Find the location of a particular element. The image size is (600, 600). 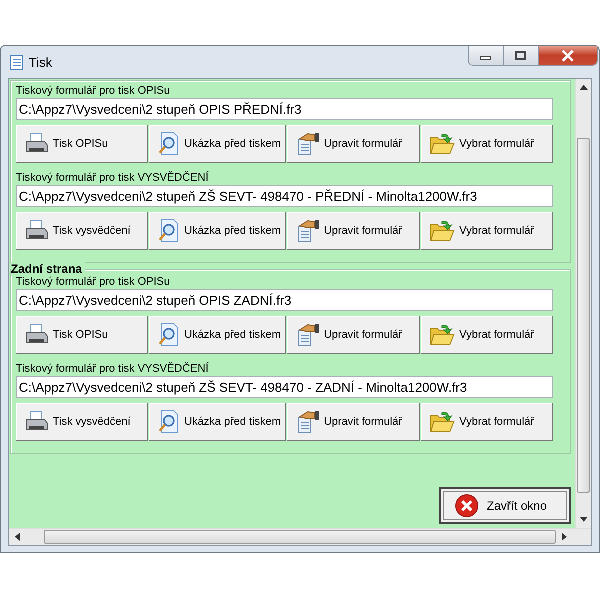

path-field: C:\Appz7\Vysvedceni\2 stupeň ZŠ SEVT- 498470 - PŘEDNÍ - Minolta1200W.fr3 is located at coordinates (284, 196).